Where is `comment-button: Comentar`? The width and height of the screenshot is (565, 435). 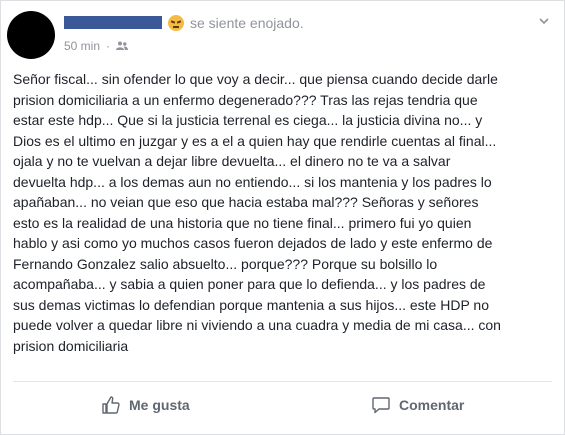 comment-button: Comentar is located at coordinates (417, 405).